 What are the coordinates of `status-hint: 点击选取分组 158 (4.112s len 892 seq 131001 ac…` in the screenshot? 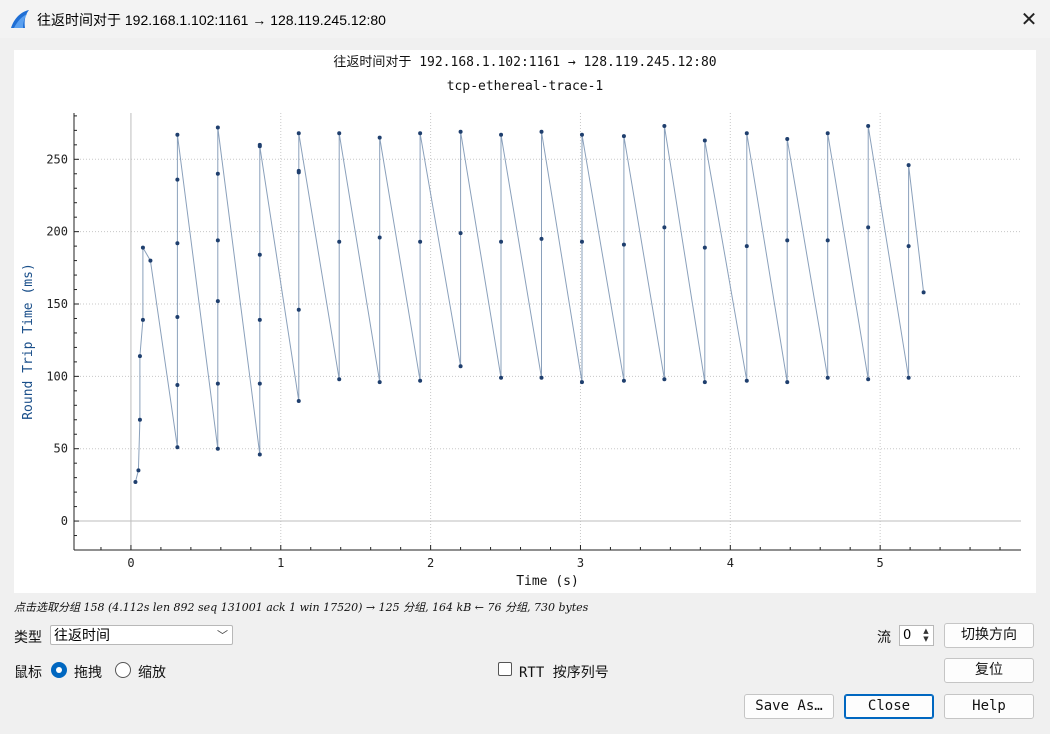 It's located at (301, 607).